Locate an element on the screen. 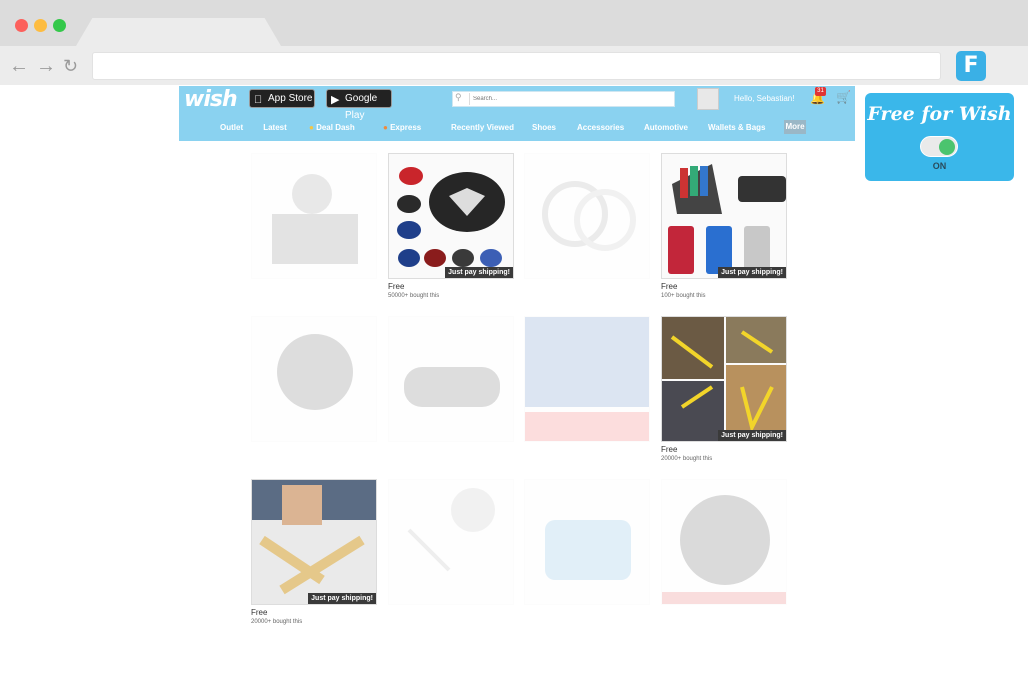 Image resolution: width=1028 pixels, height=690 pixels. app-store-label: App Store is located at coordinates (290, 98).